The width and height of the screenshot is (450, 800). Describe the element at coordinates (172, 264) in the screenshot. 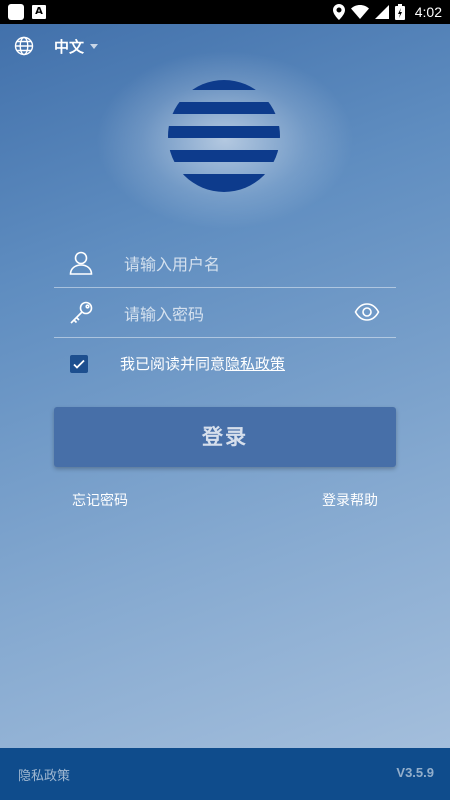

I see `username-placeholder: 请输入用户名` at that location.